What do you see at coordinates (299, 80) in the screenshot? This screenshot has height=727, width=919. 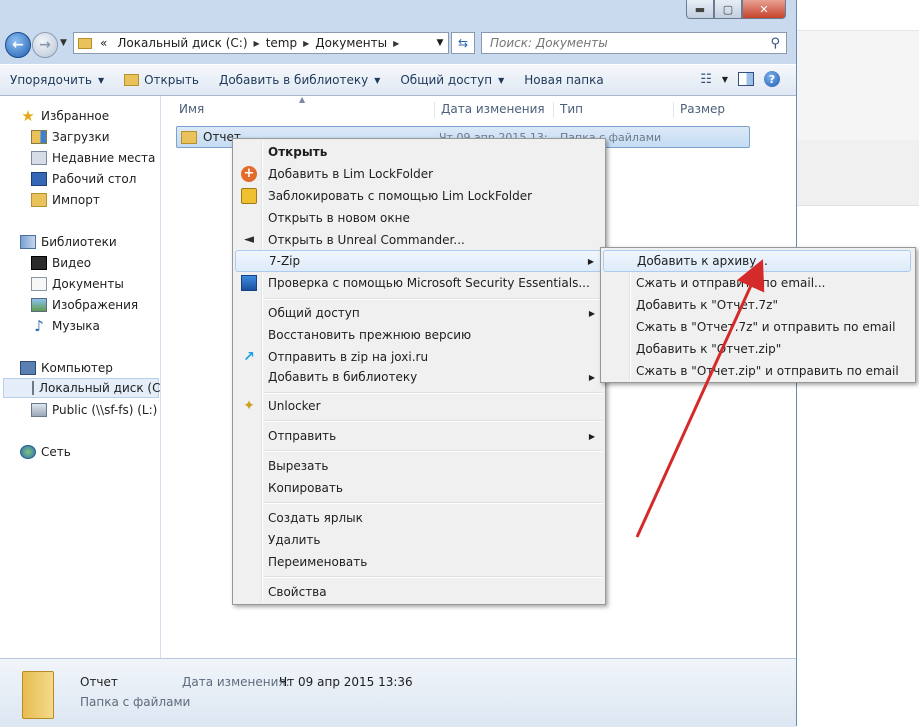 I see `add-to-library-button: Добавить в библиотеку ▼` at bounding box center [299, 80].